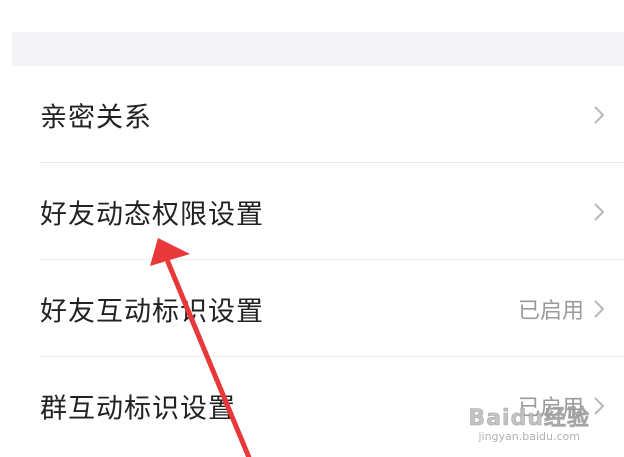 This screenshot has width=624, height=457. Describe the element at coordinates (152, 311) in the screenshot. I see `settings-item-label: 好友互动标识设置` at that location.